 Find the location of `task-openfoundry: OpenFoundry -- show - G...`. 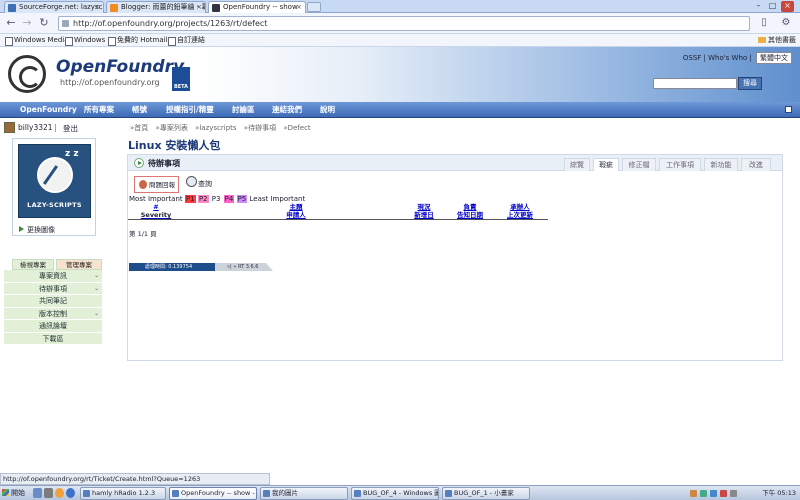

task-openfoundry: OpenFoundry -- show - G... is located at coordinates (213, 493).